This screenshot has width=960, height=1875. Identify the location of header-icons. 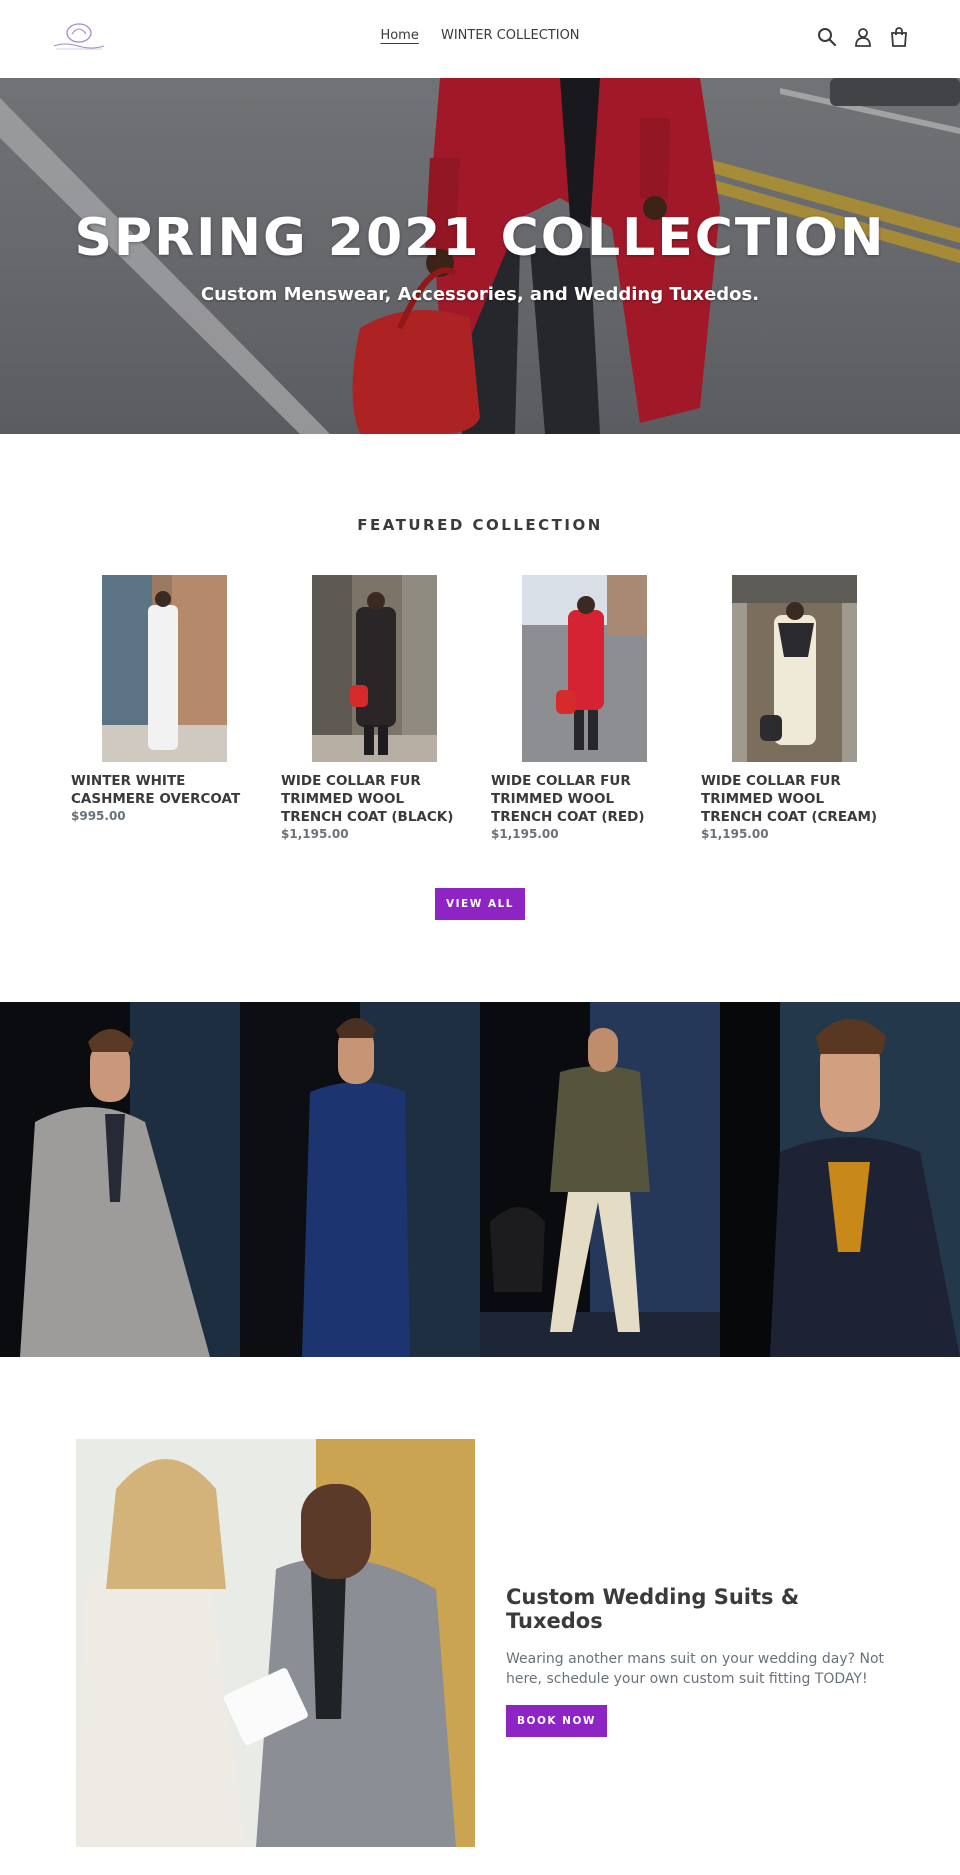
(863, 37).